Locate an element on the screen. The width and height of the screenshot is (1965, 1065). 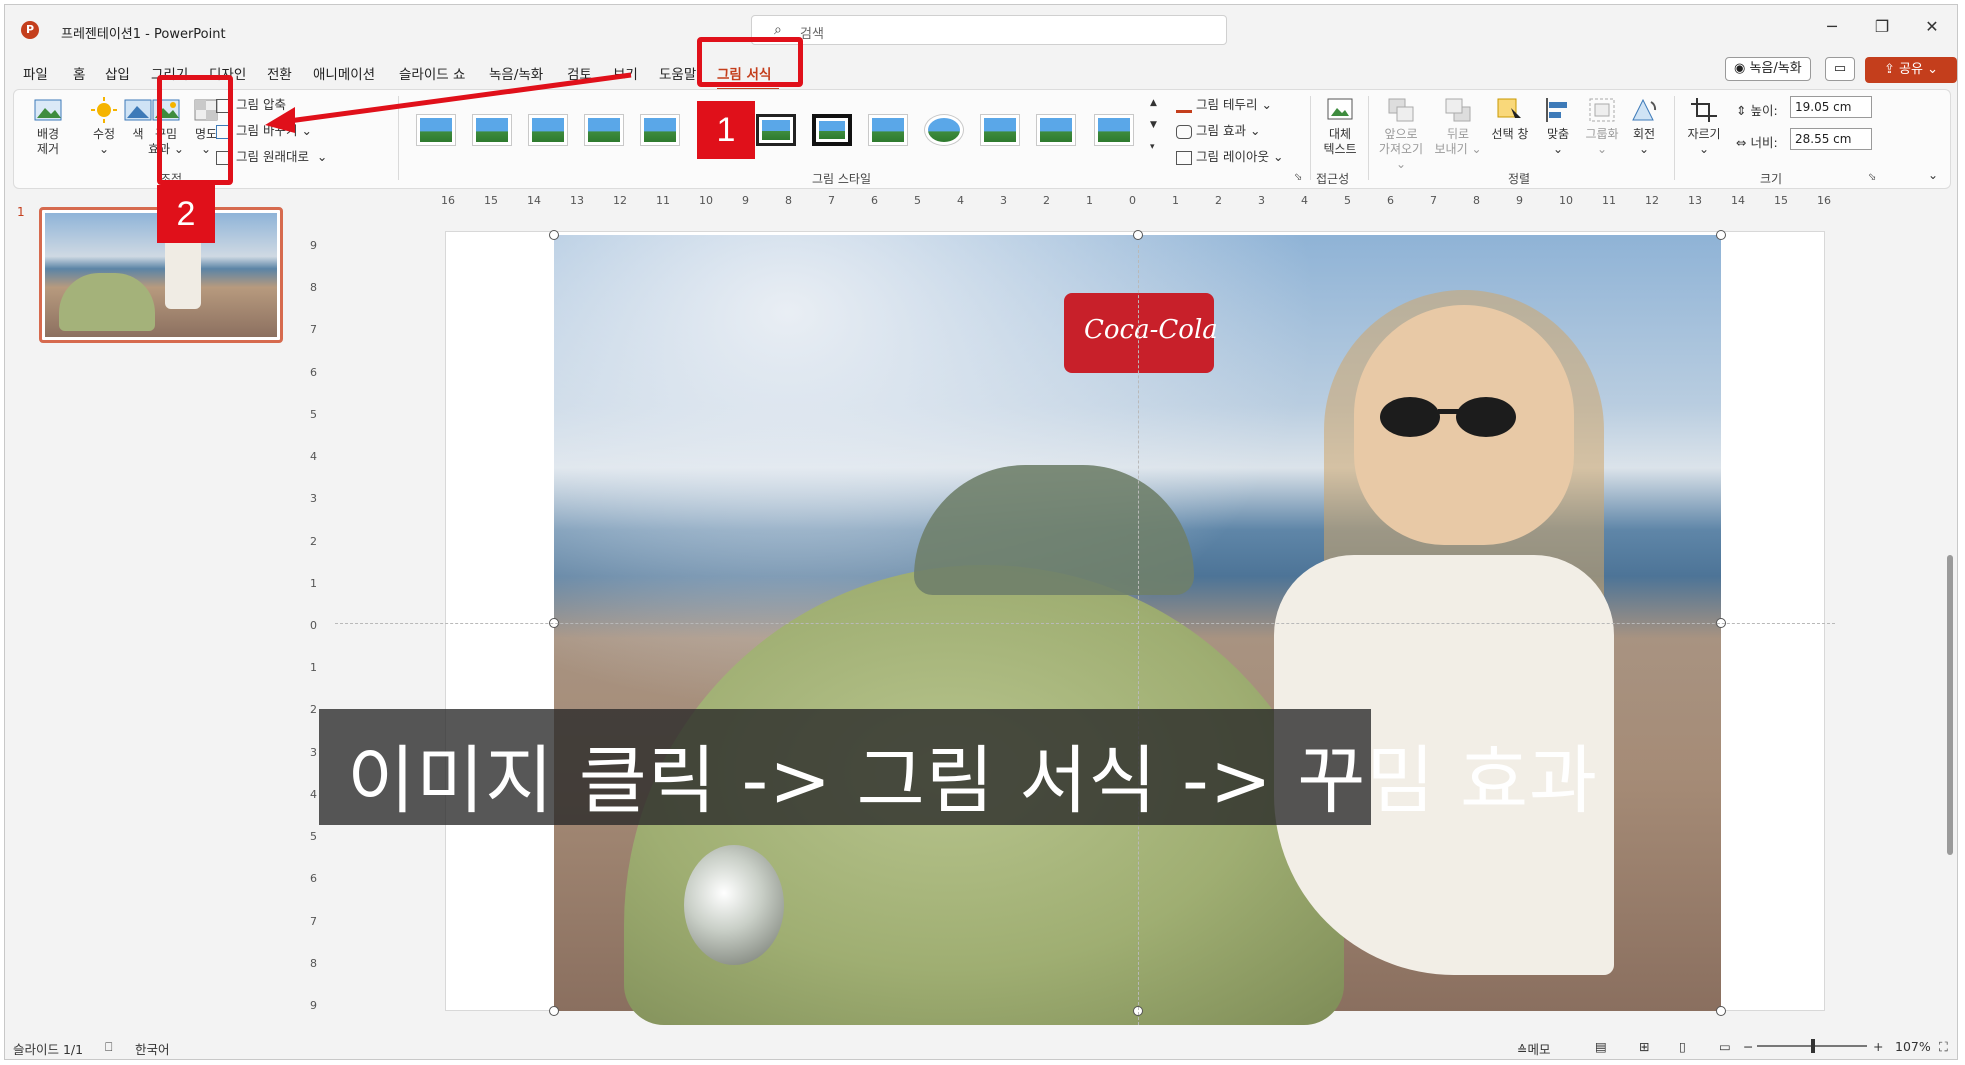
picture-effects-label: 그림 효과 is located at coordinates (1221, 130).